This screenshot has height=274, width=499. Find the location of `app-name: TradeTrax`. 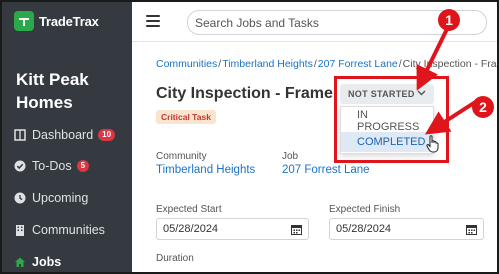

app-name: TradeTrax is located at coordinates (69, 21).